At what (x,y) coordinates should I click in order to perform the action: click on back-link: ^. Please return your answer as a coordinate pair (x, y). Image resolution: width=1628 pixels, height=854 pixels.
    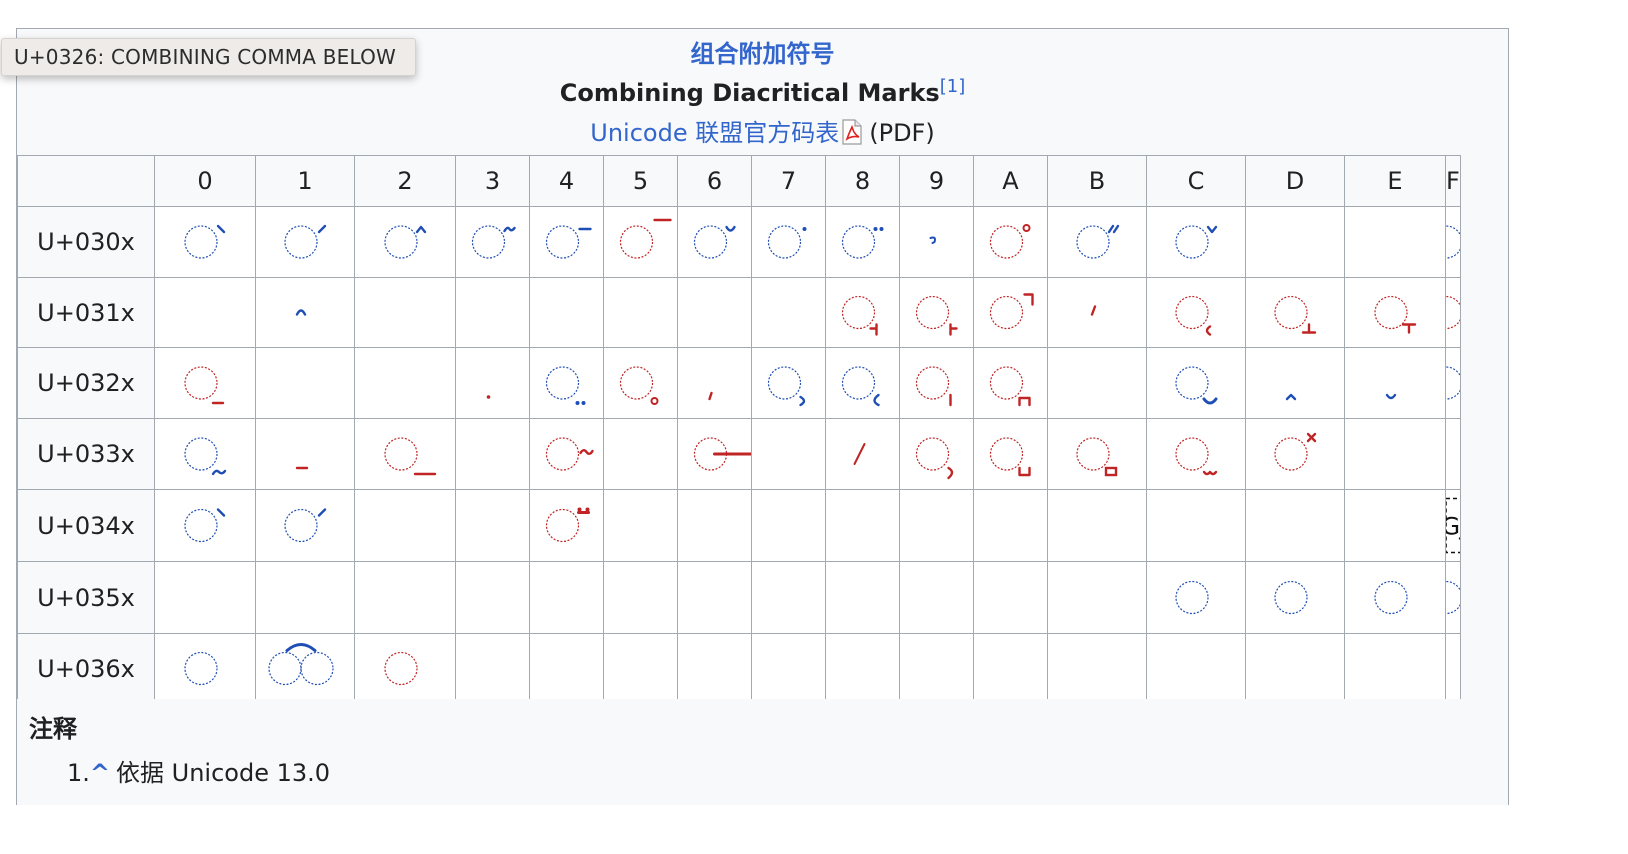
    Looking at the image, I should click on (100, 773).